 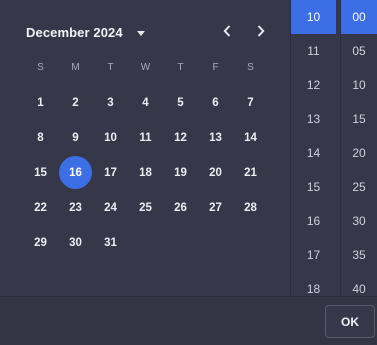 I want to click on day-number: 13, so click(x=215, y=137).